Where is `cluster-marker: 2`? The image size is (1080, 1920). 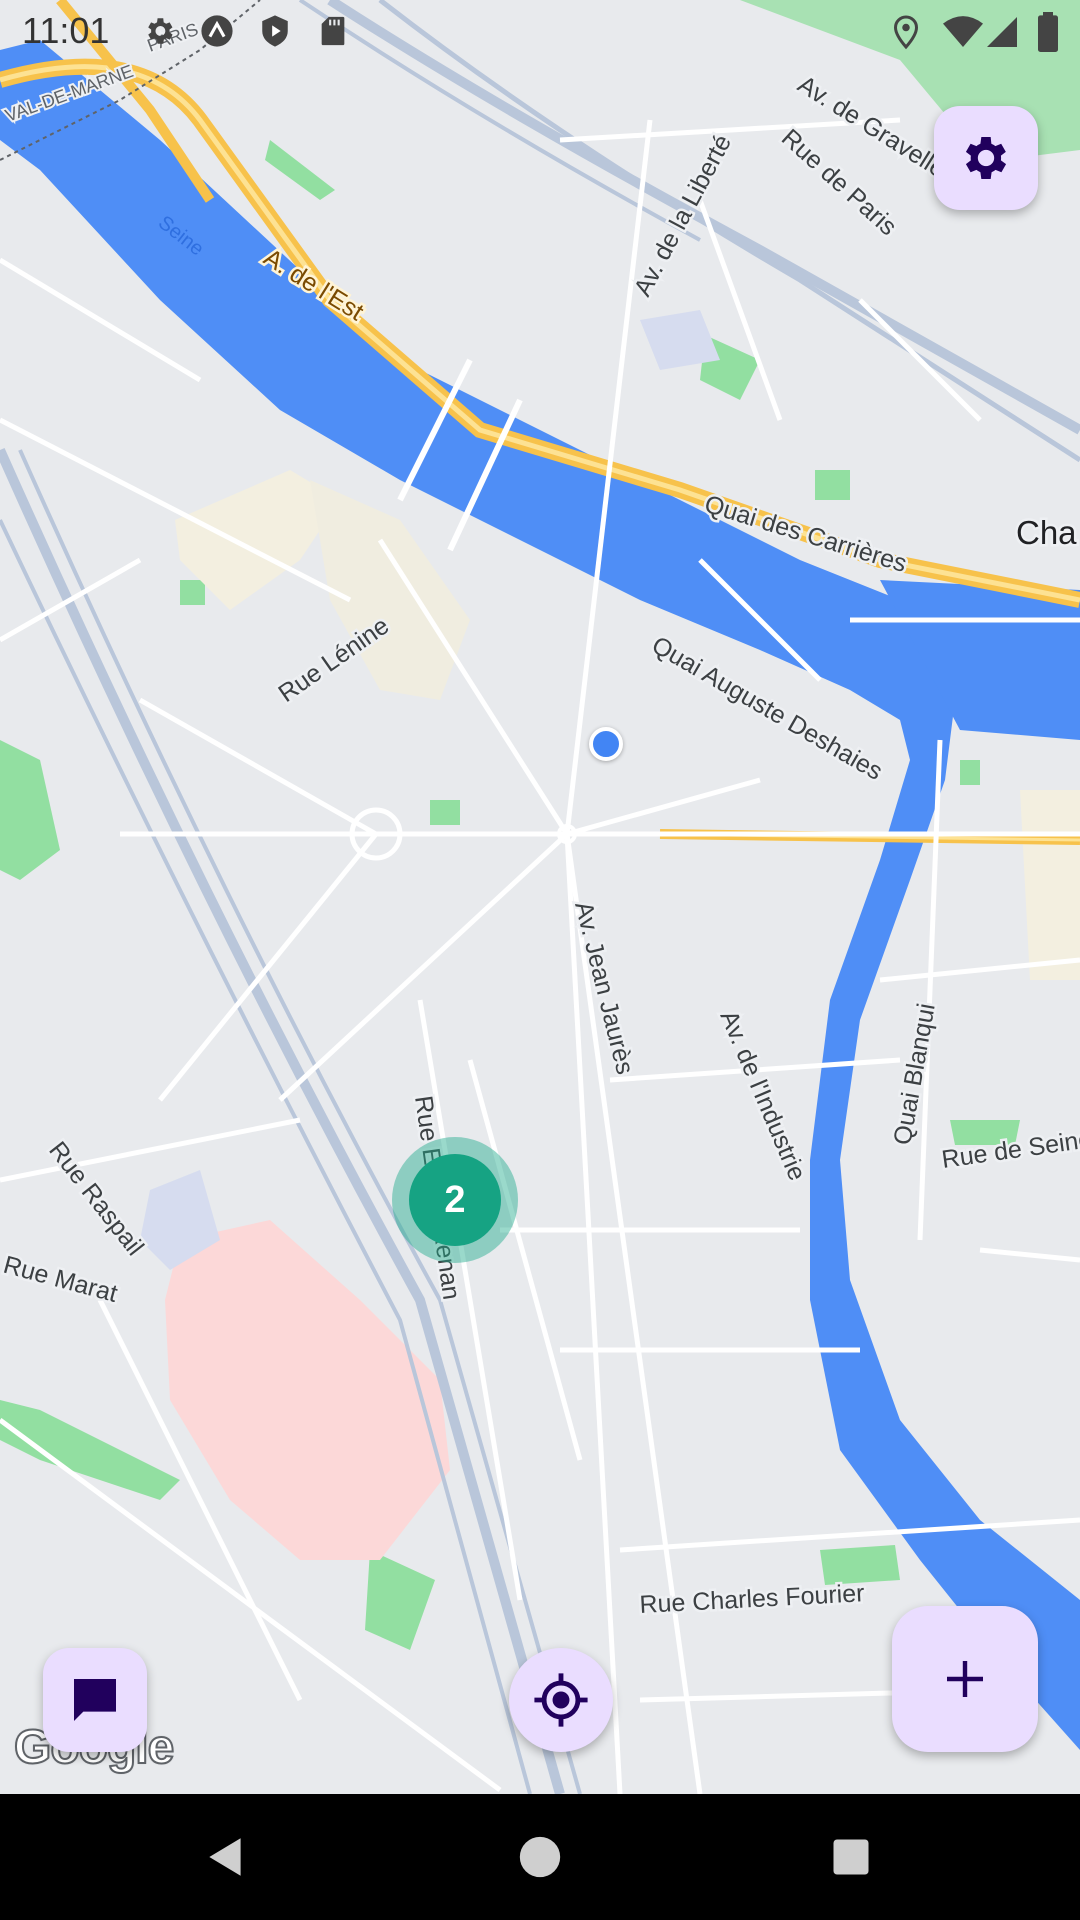
cluster-marker: 2 is located at coordinates (455, 1200).